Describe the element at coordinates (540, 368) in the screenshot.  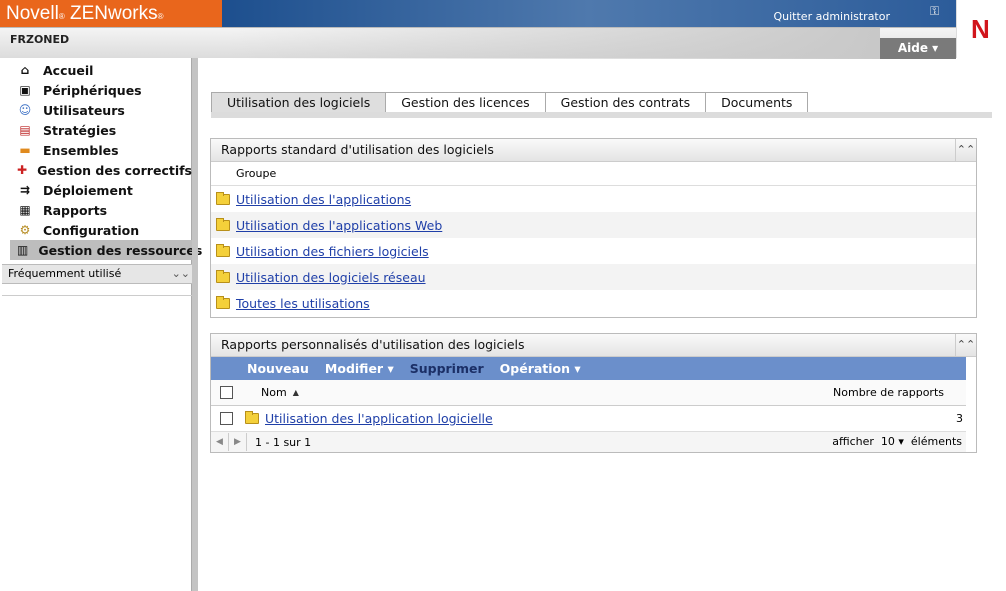
I see `action-menu: Opération ▾` at that location.